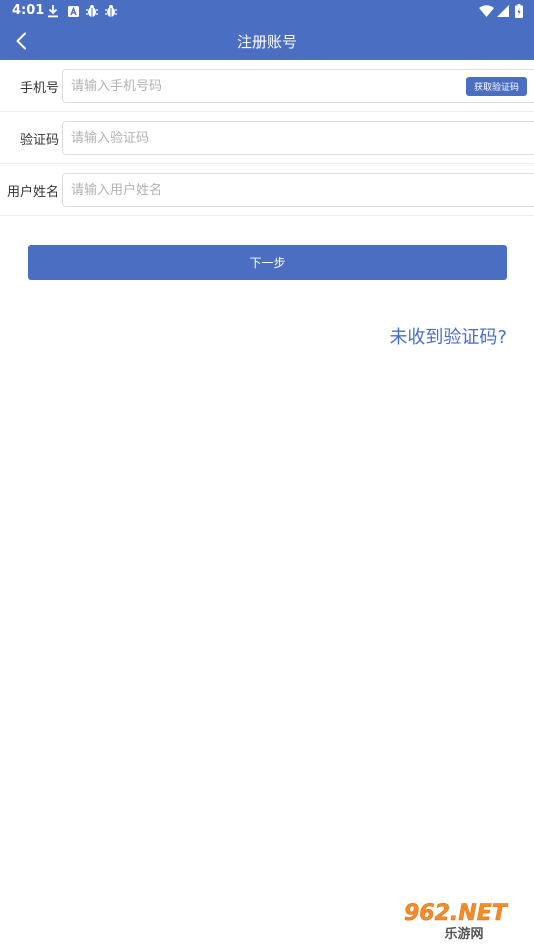 The image size is (534, 949). I want to click on status-bar: 4:01, so click(267, 11).